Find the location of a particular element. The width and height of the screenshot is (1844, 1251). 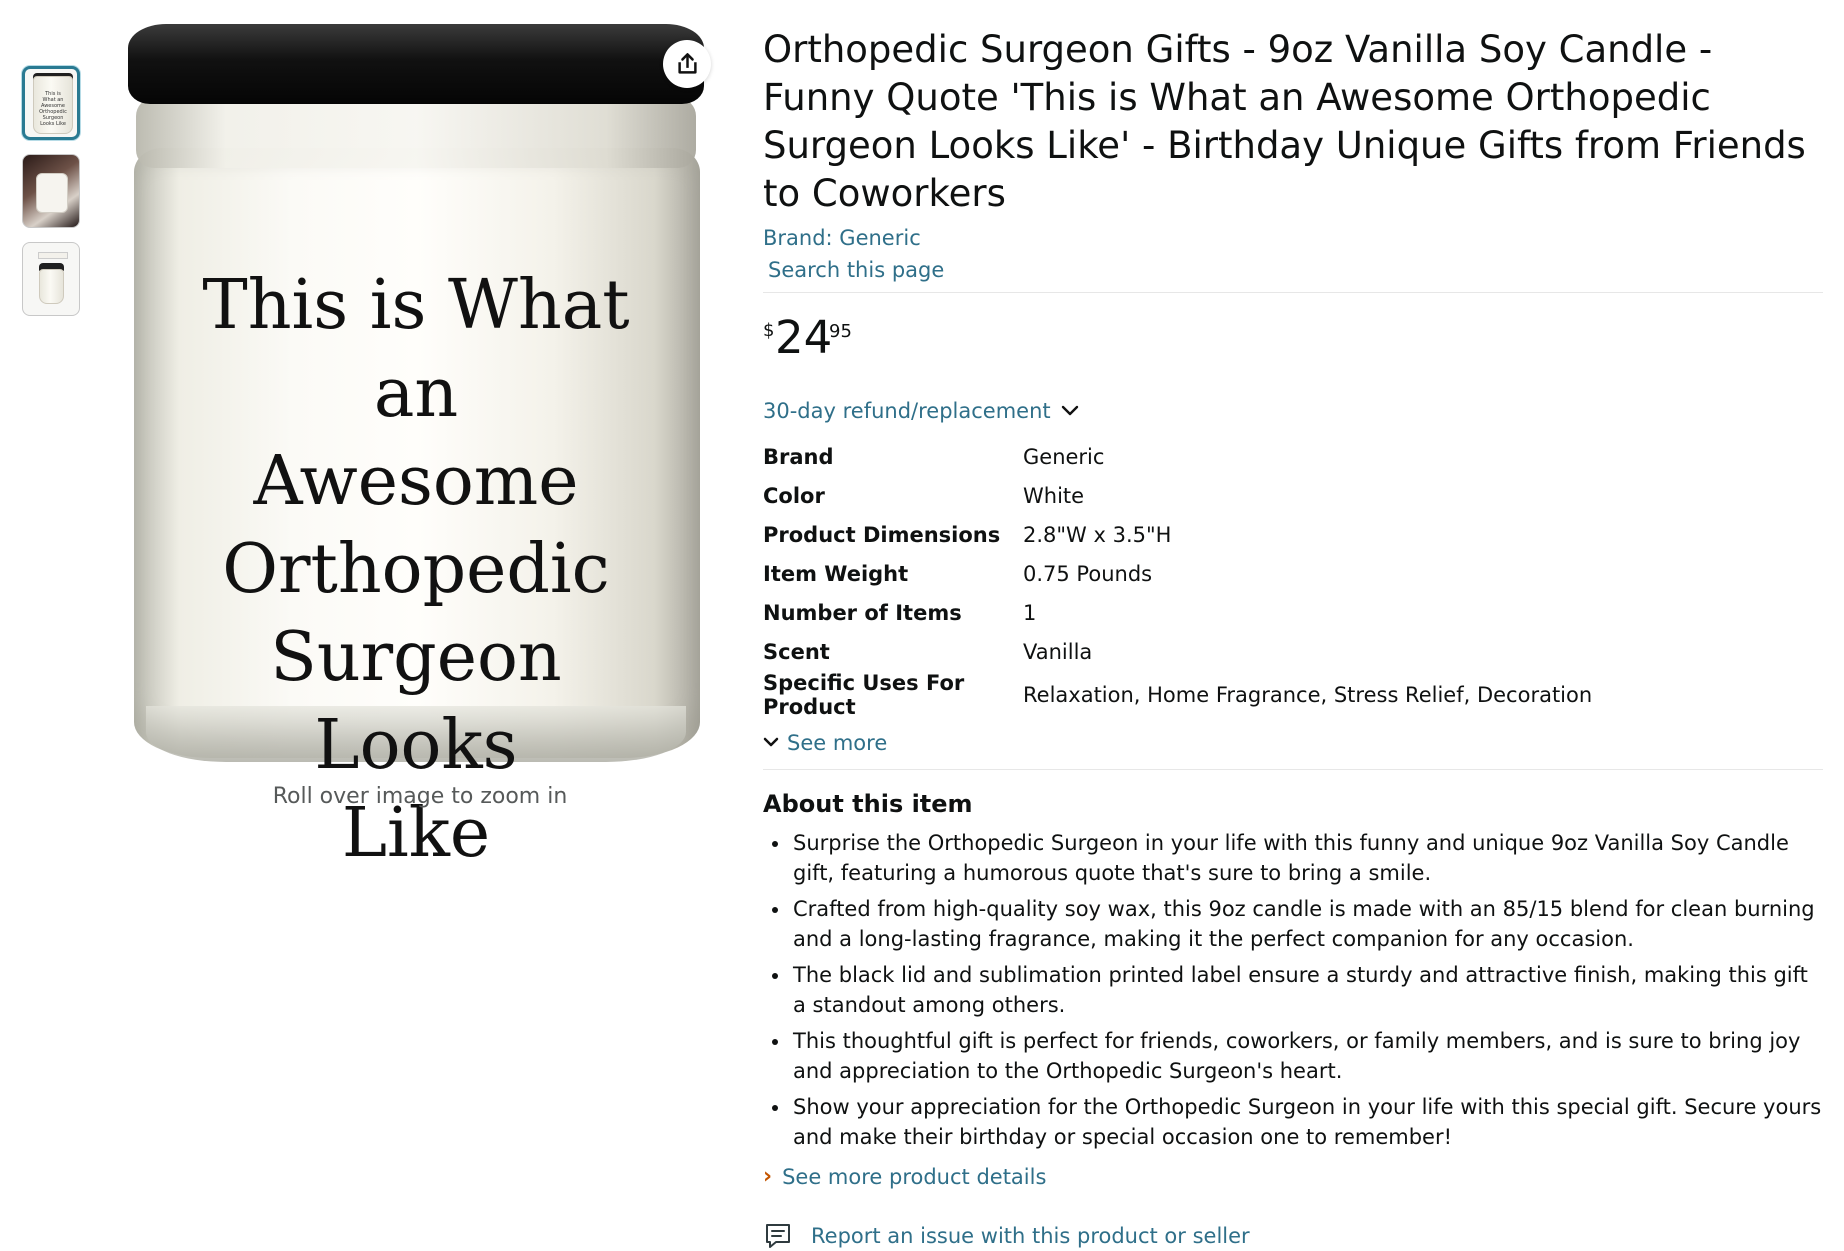

spec-value: 2.8"W x 3.5"H is located at coordinates (1097, 534).